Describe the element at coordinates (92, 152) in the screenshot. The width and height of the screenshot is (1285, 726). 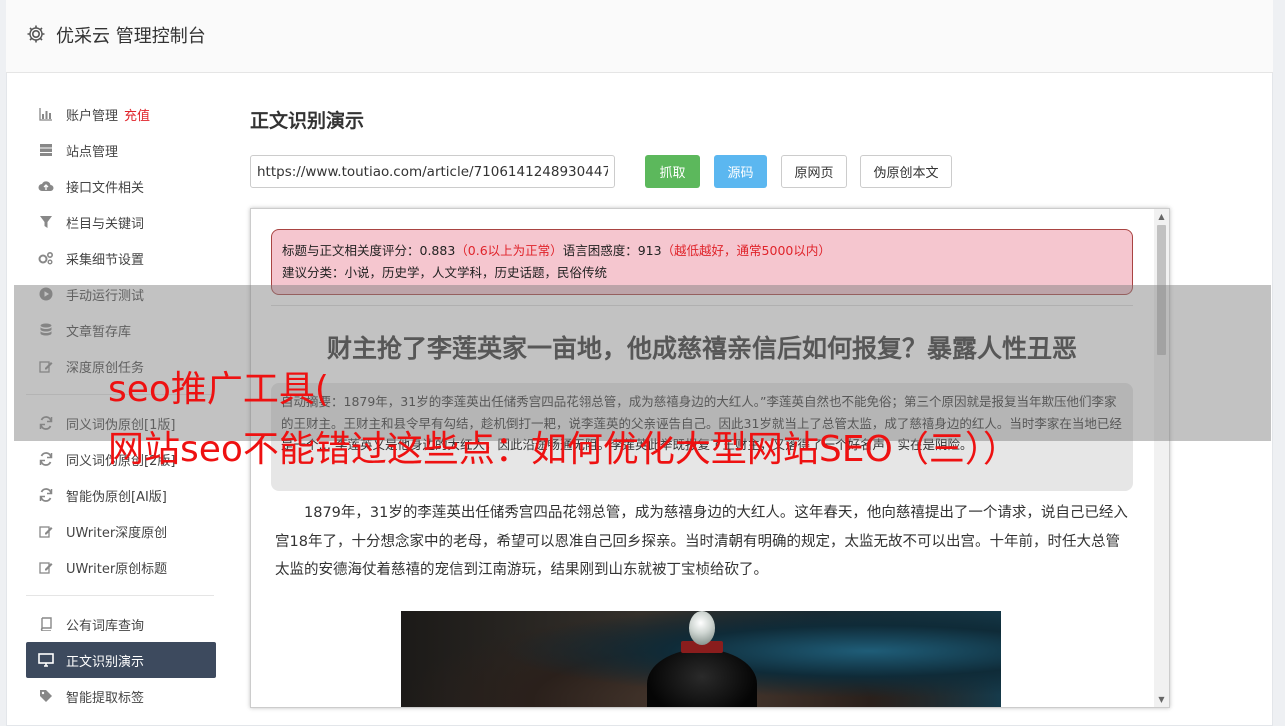
I see `sidebar-item-label: 站点管理` at that location.